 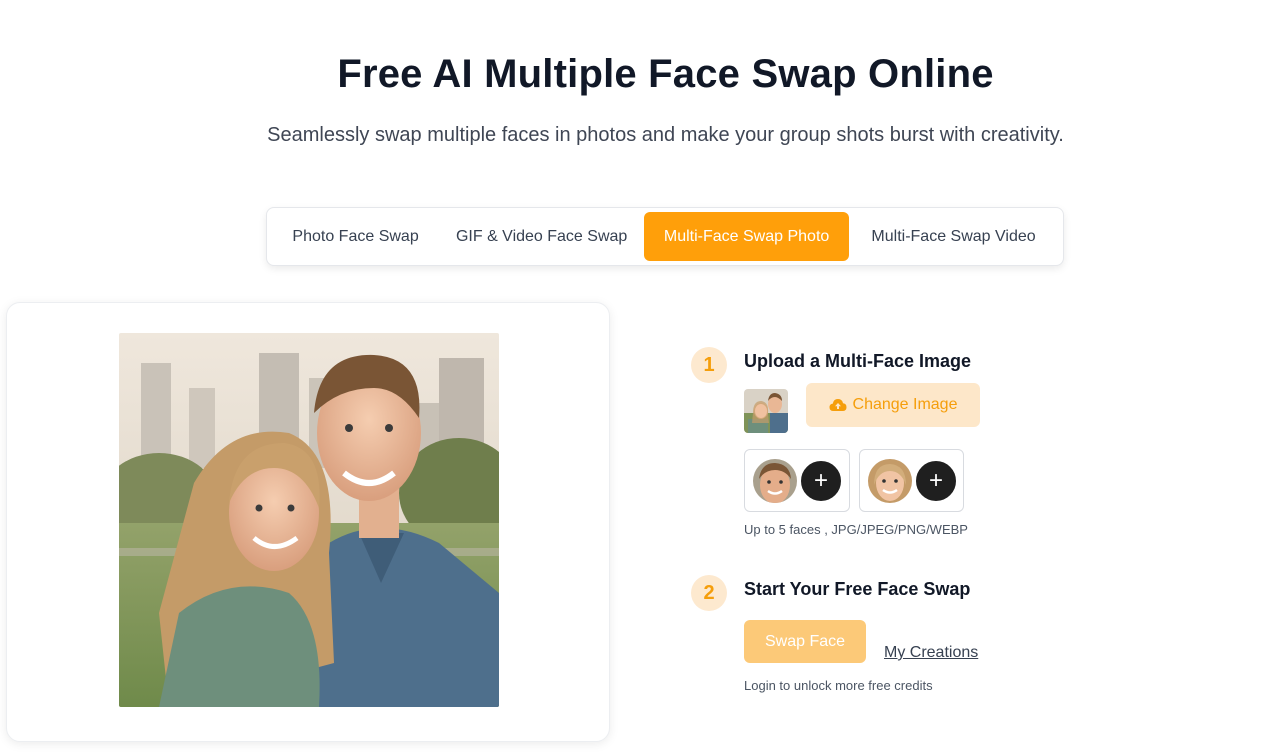 I want to click on step-1-number: 1, so click(x=709, y=365).